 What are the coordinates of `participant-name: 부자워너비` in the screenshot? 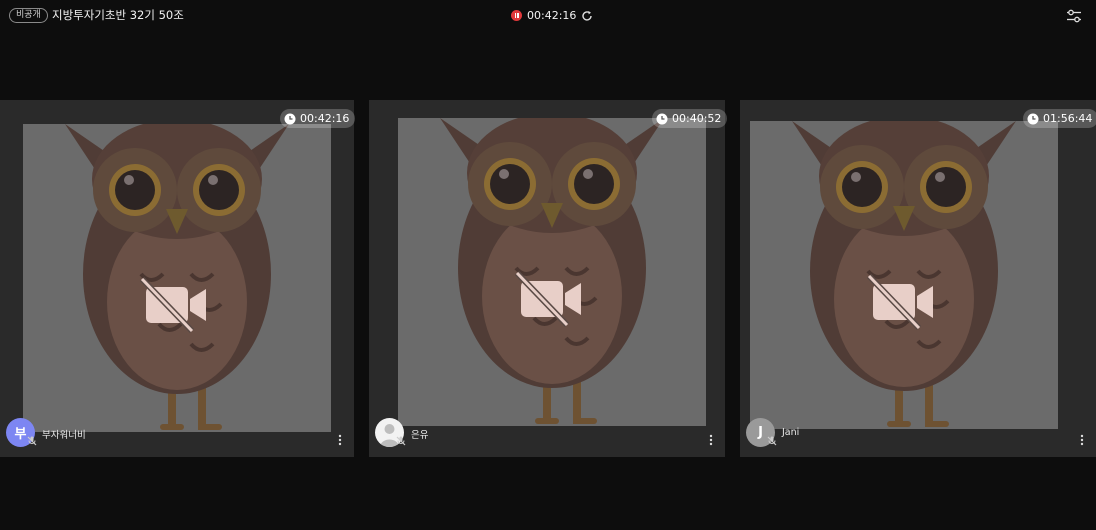 It's located at (64, 435).